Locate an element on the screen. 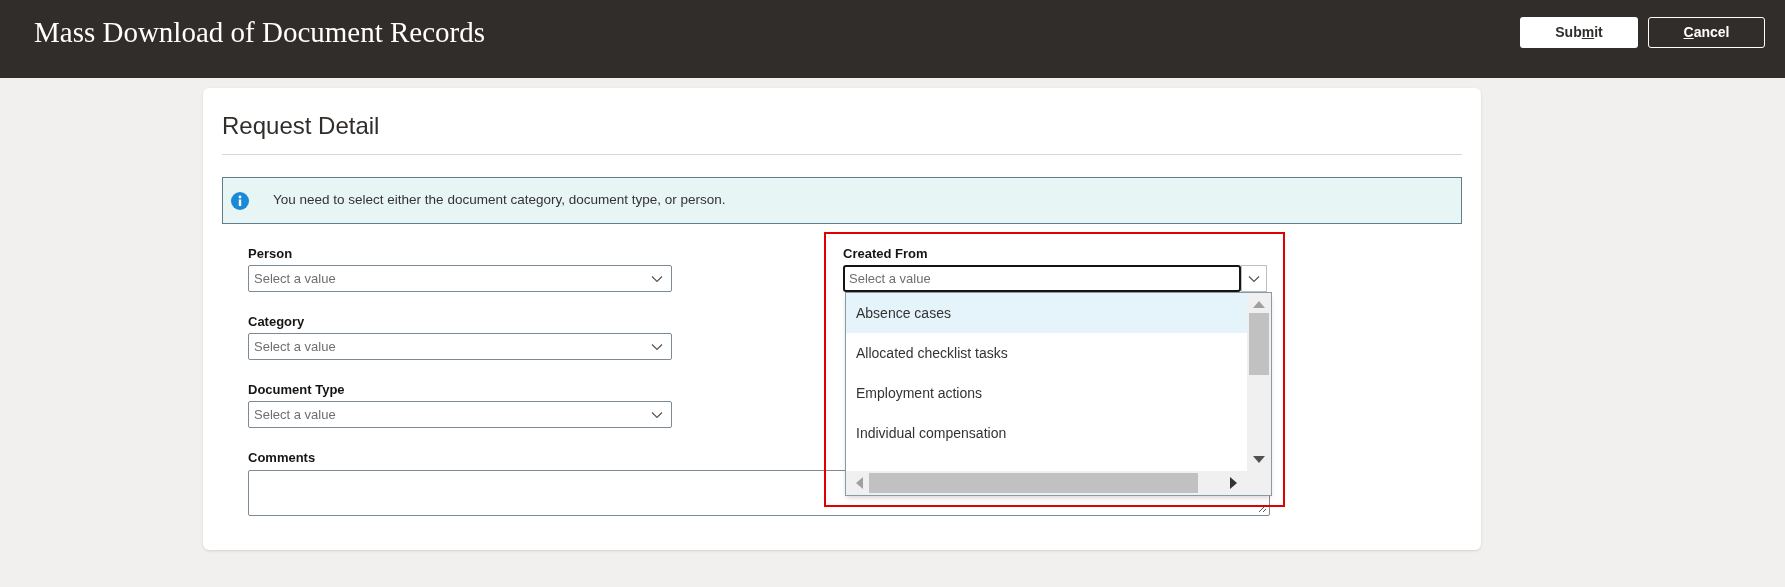 The height and width of the screenshot is (587, 1785). dropdown-option: Absence cases is located at coordinates (1046, 313).